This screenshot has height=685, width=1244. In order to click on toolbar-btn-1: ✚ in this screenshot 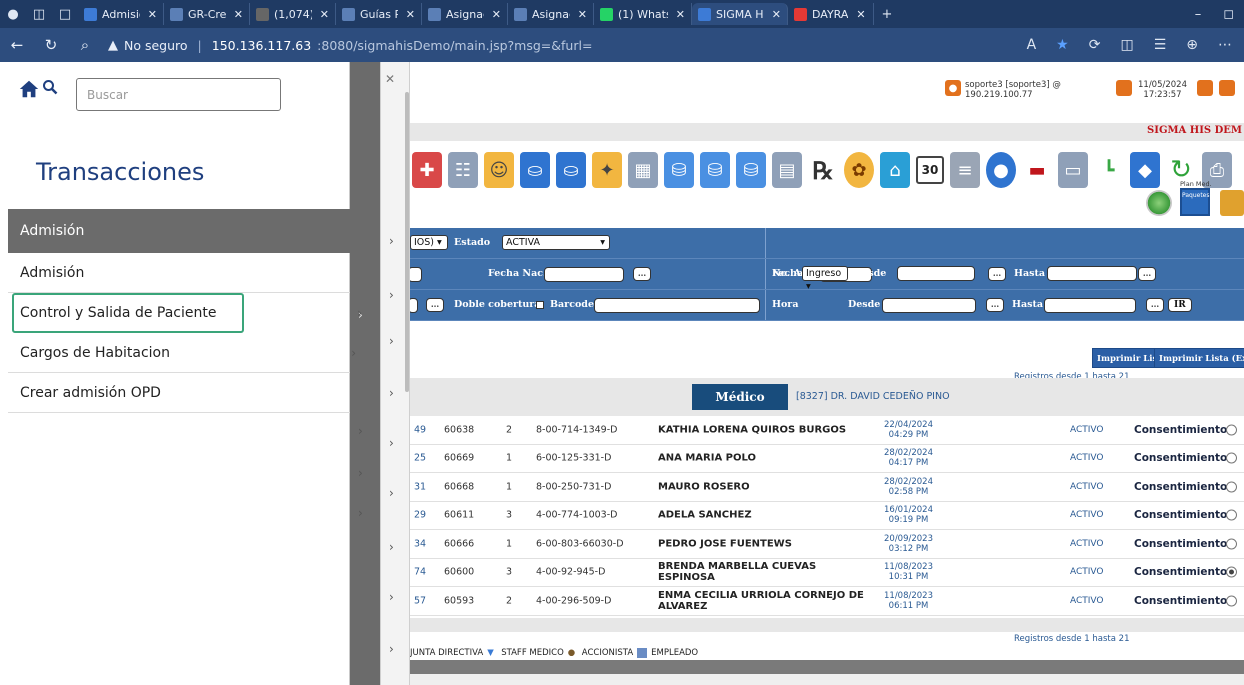, I will do `click(427, 170)`.